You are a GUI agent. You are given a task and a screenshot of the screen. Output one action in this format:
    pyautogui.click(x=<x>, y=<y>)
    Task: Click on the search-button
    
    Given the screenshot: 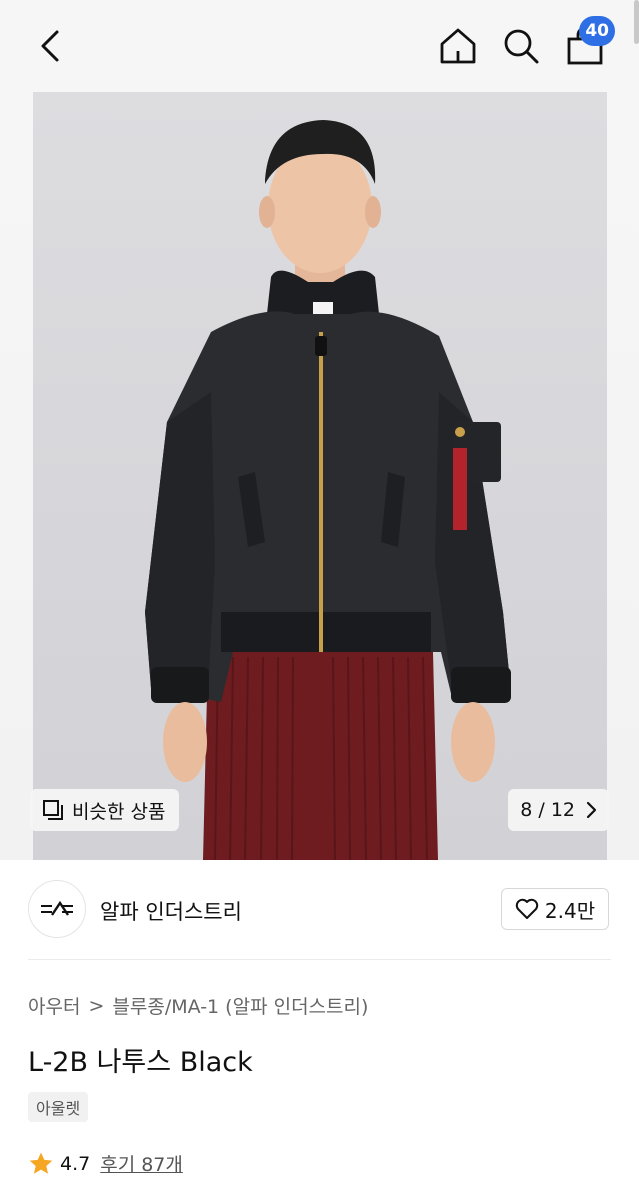 What is the action you would take?
    pyautogui.click(x=521, y=46)
    